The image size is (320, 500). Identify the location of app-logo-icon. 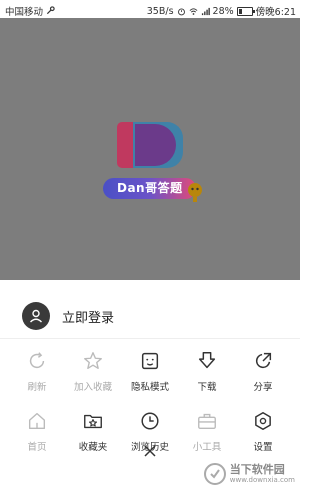
(150, 145).